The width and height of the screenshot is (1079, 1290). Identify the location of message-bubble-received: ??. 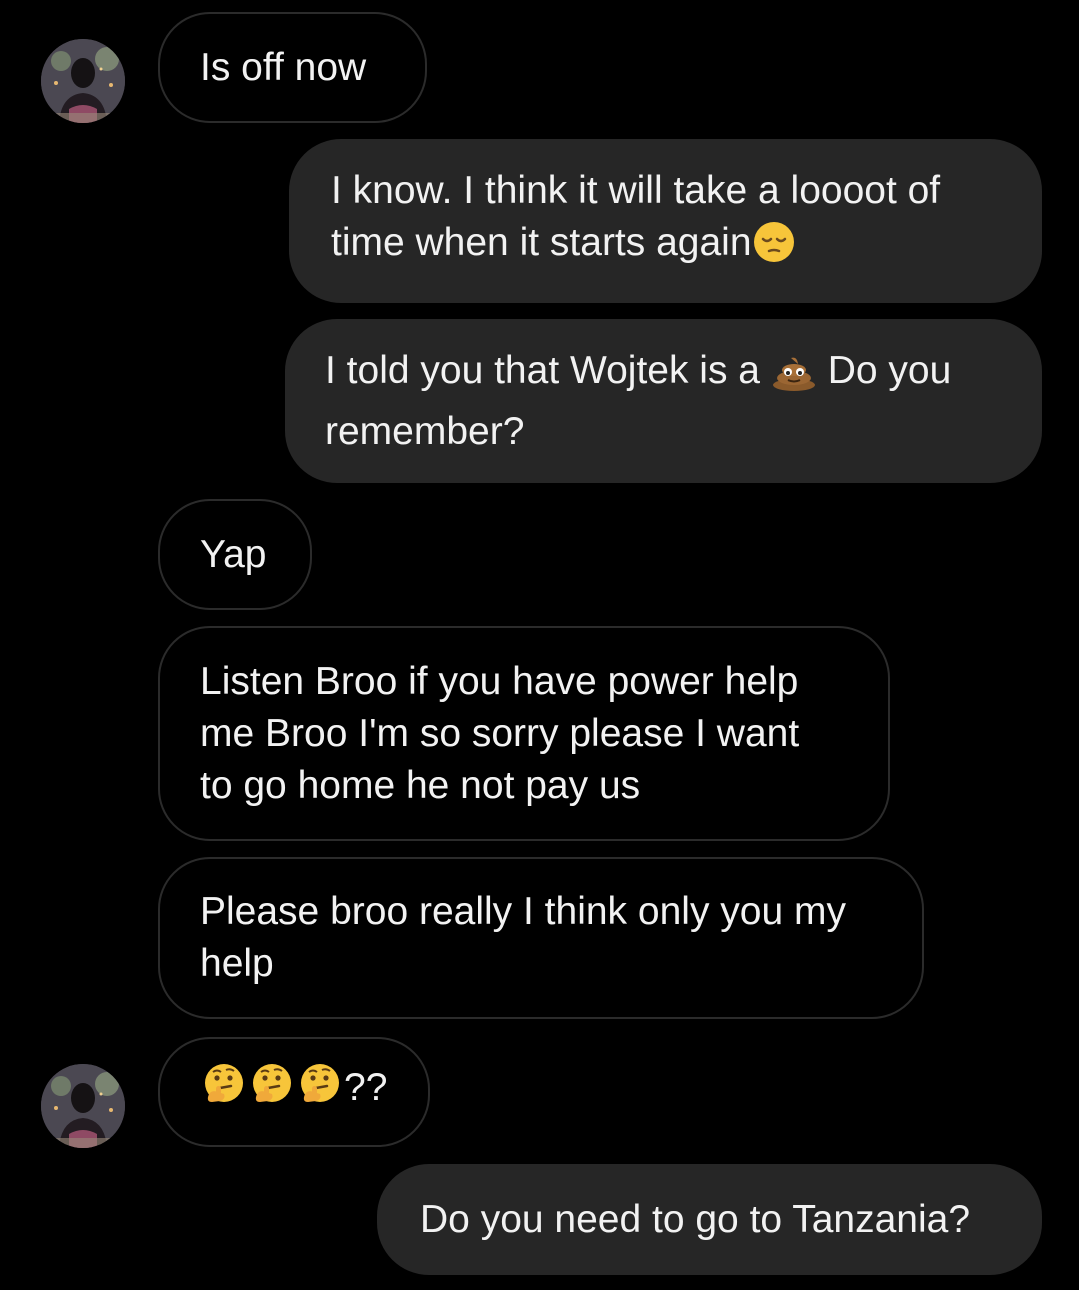
(294, 1092).